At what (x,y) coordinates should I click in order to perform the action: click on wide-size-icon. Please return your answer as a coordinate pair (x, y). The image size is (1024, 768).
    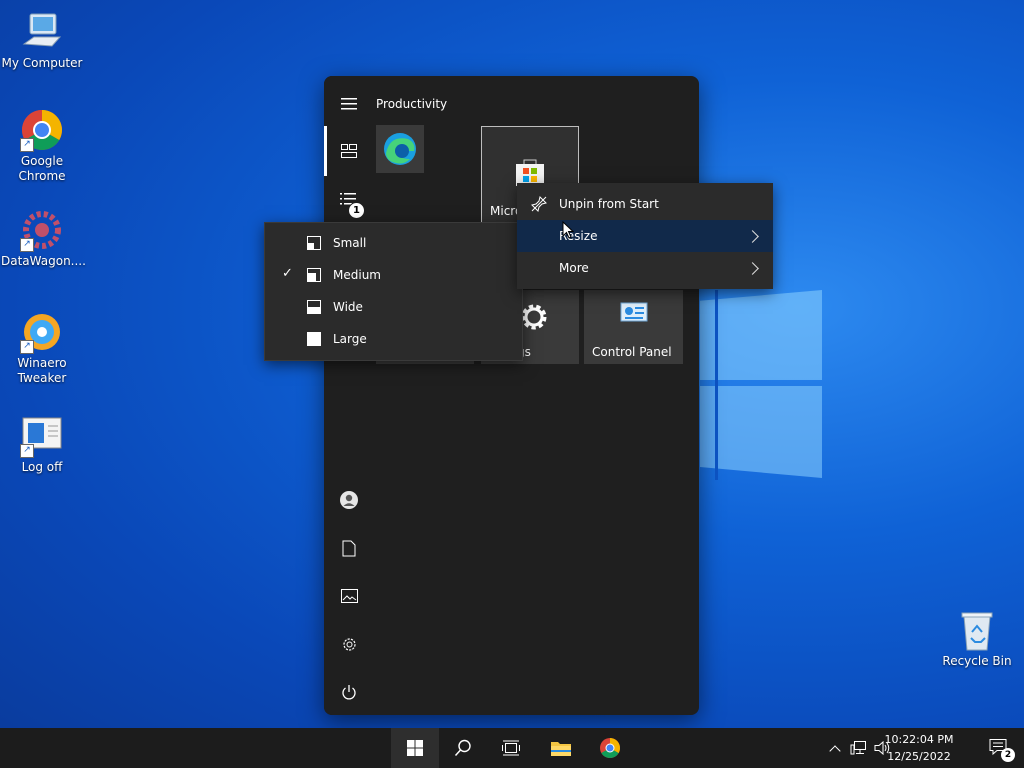
    Looking at the image, I should click on (314, 307).